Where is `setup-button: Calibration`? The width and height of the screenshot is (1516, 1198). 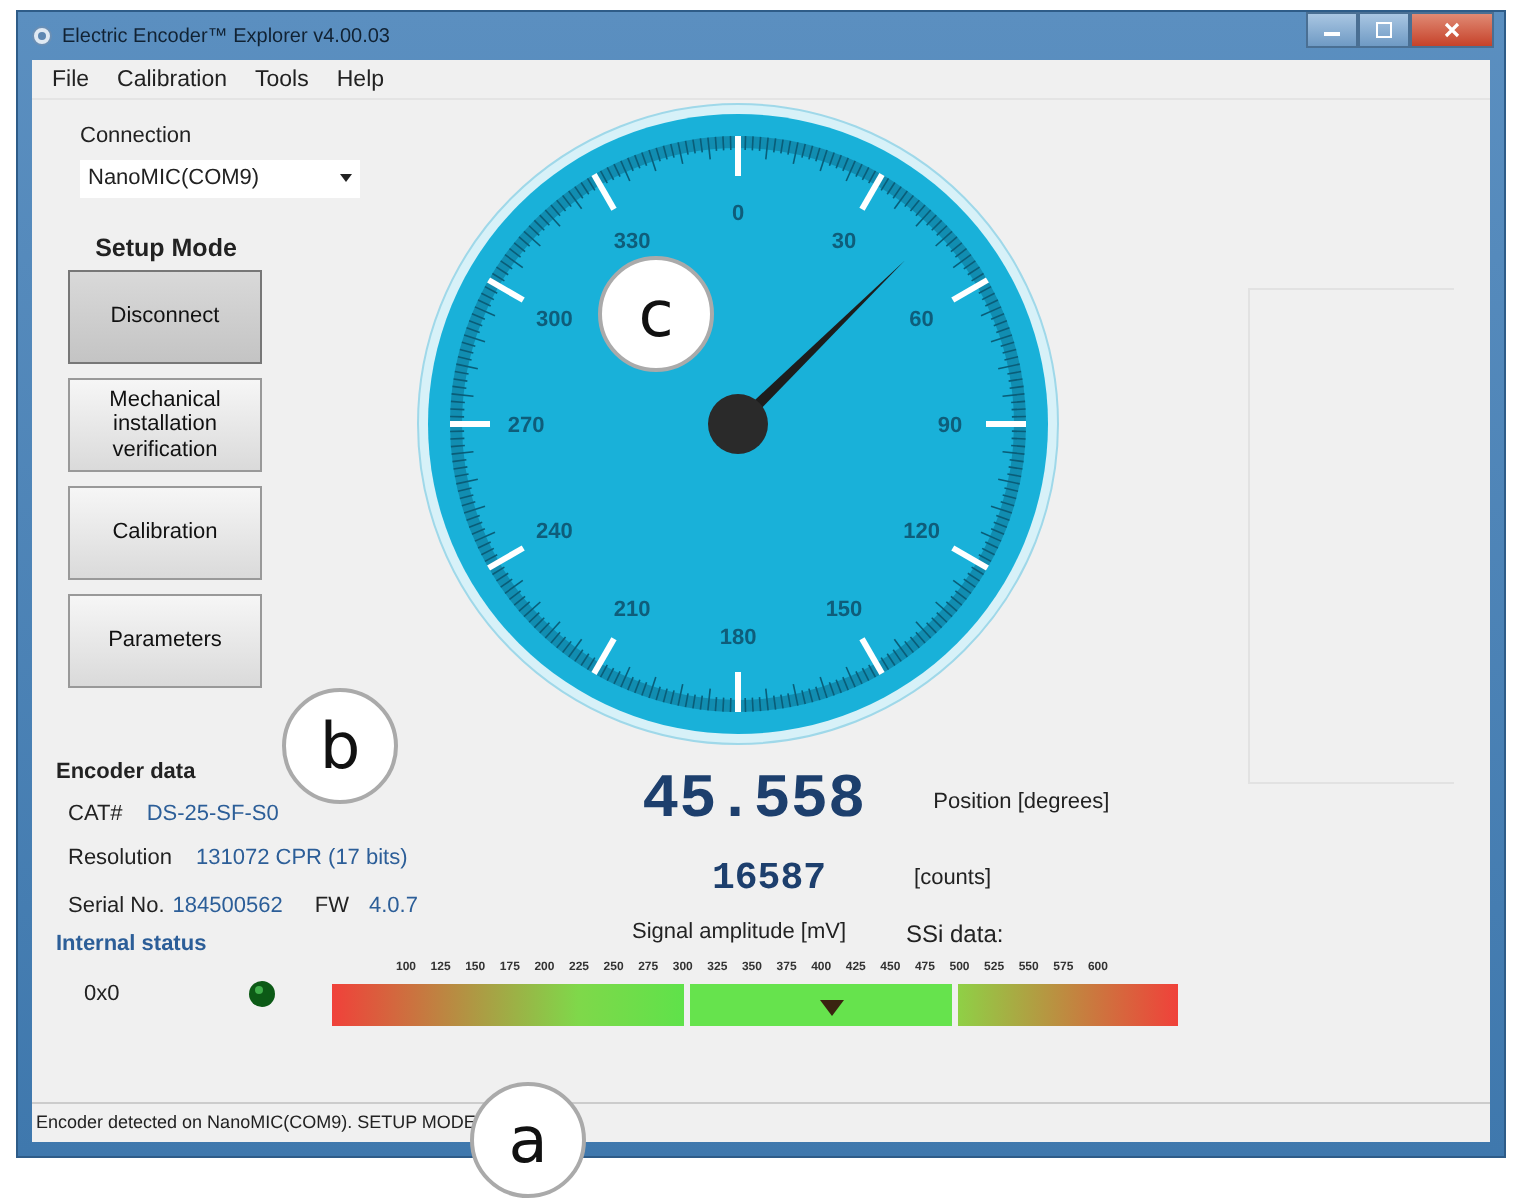
setup-button: Calibration is located at coordinates (165, 533).